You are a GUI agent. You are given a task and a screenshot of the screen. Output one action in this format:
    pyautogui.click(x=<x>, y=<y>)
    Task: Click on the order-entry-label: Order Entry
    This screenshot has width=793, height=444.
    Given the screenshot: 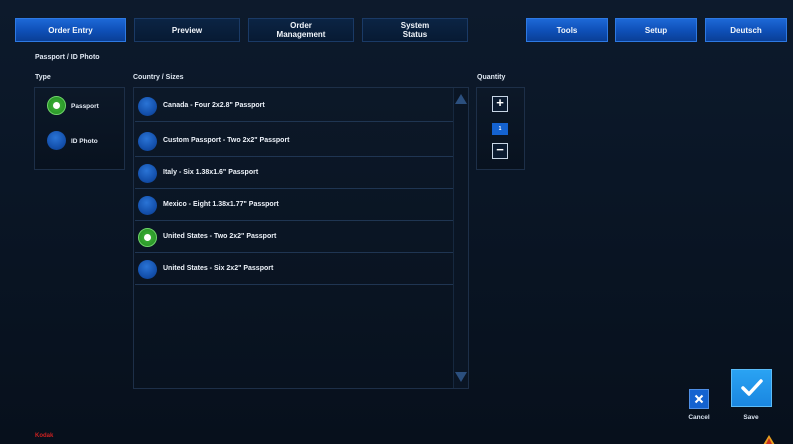 What is the action you would take?
    pyautogui.click(x=70, y=30)
    